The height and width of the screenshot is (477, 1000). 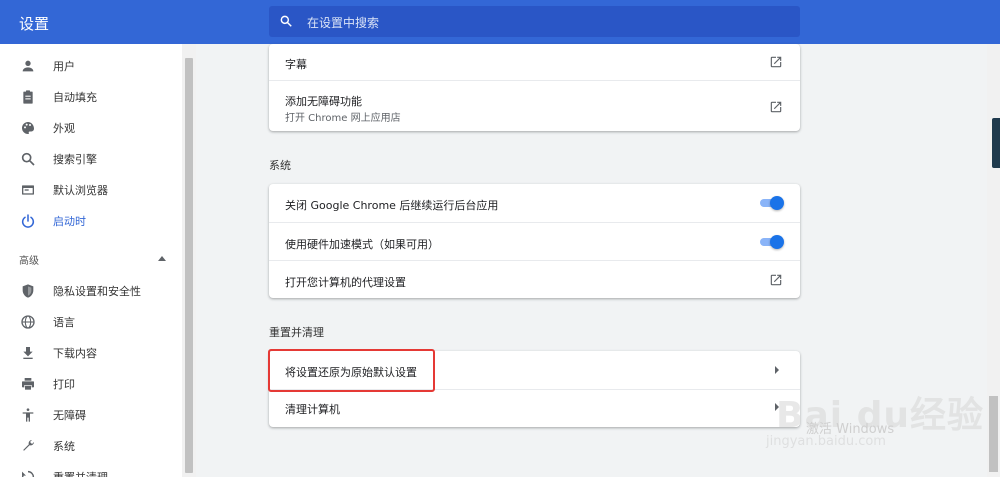 I want to click on printer-icon, so click(x=28, y=384).